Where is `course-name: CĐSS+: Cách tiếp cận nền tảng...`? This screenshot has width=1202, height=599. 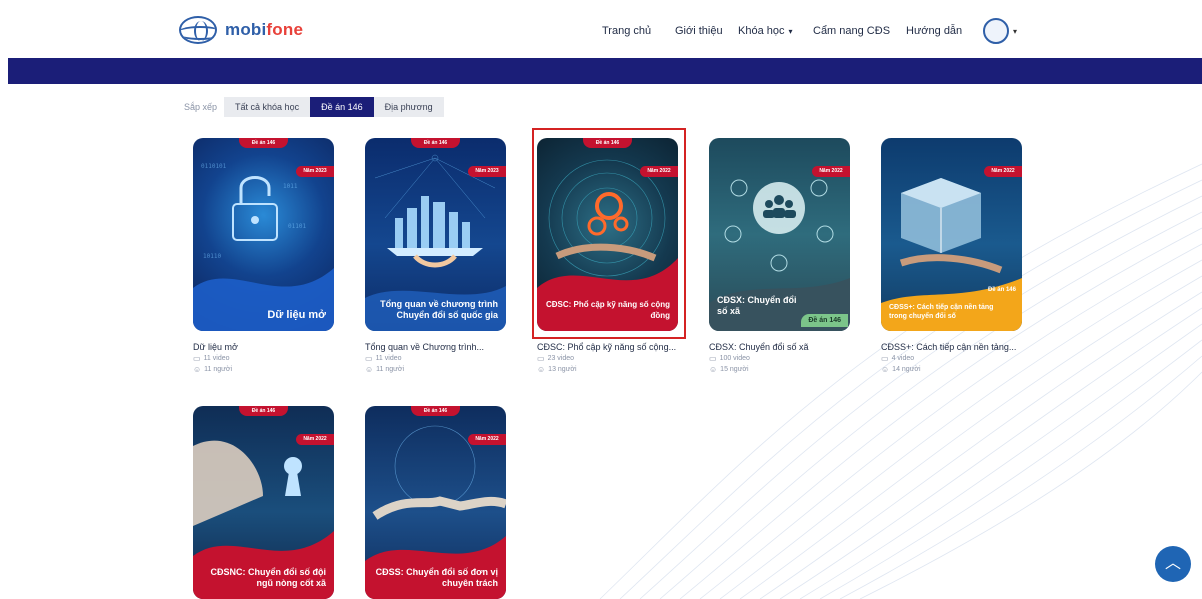 course-name: CĐSS+: Cách tiếp cận nền tảng... is located at coordinates (961, 347).